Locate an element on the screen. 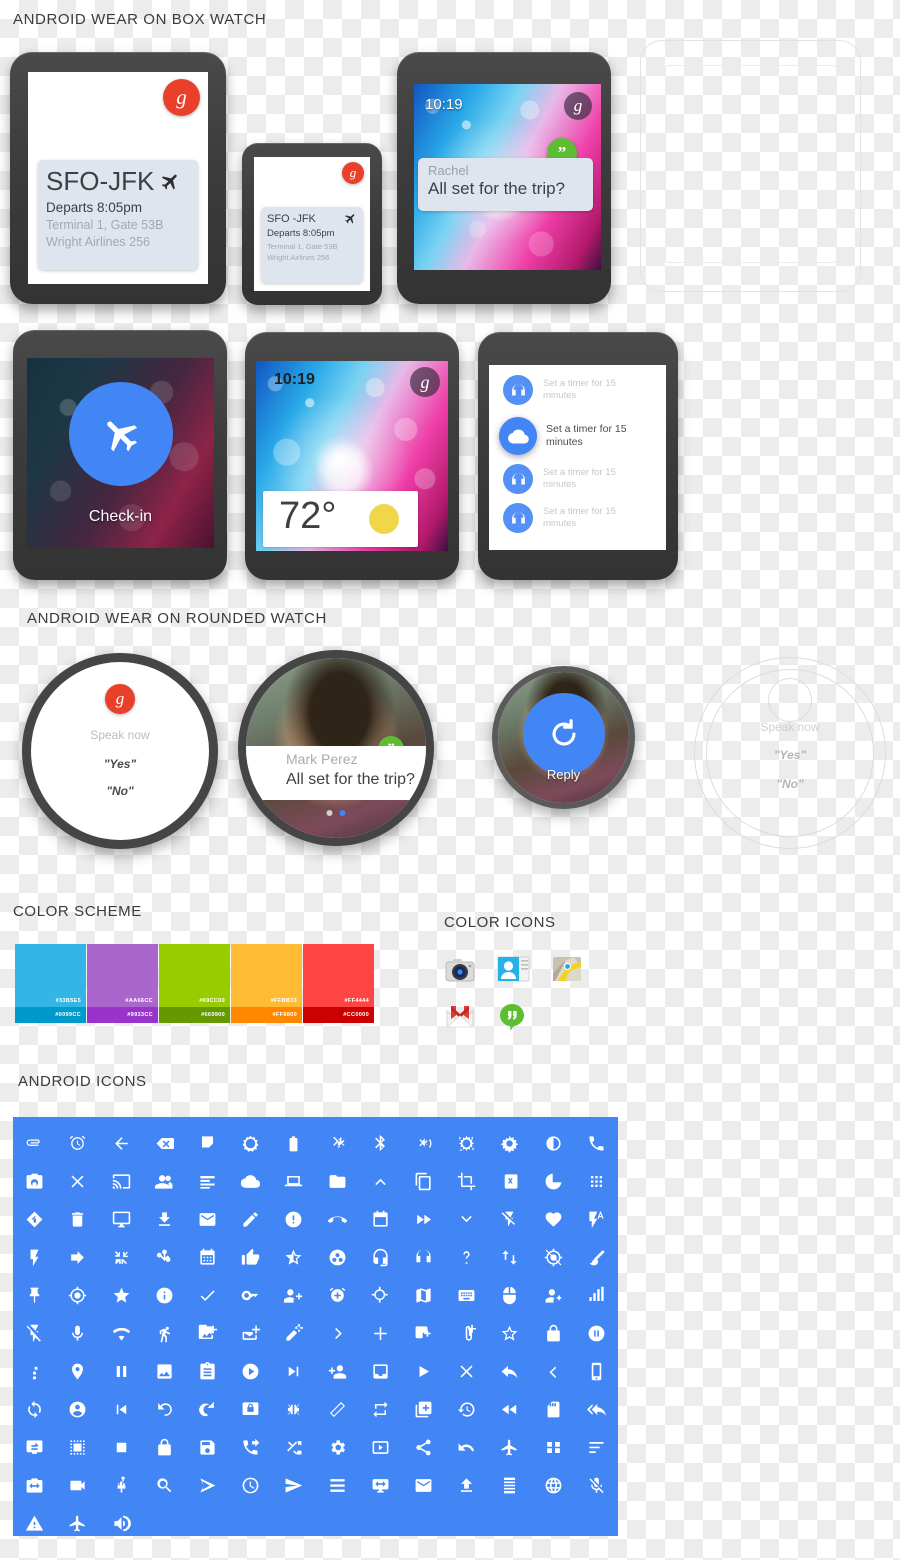  phone-android-icon is located at coordinates (596, 1371).